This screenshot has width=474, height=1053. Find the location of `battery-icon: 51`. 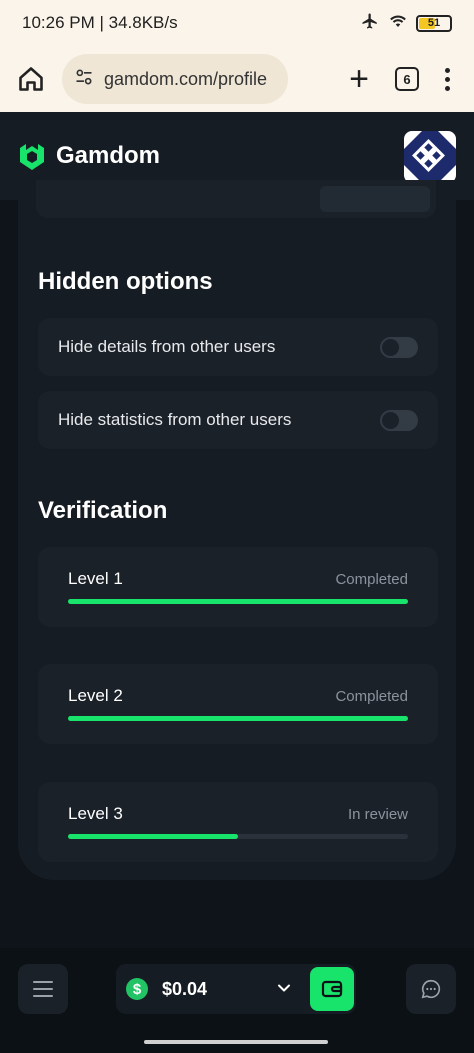

battery-icon: 51 is located at coordinates (434, 23).